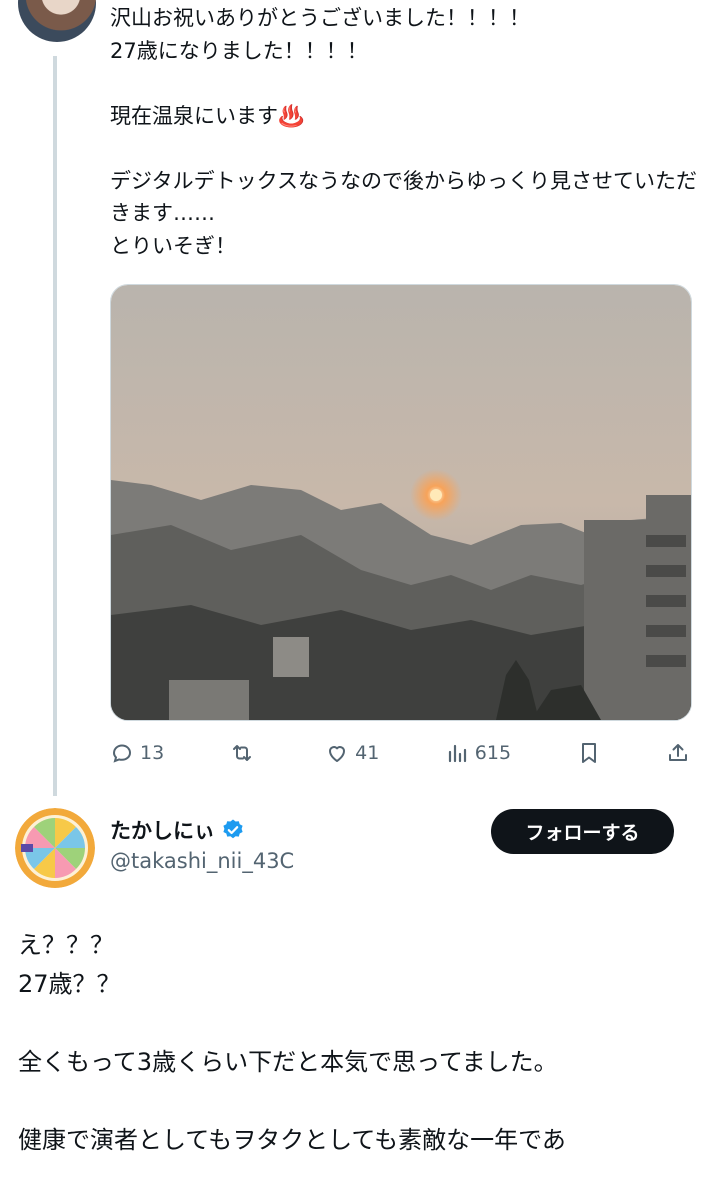  What do you see at coordinates (367, 753) in the screenshot?
I see `like-count: 41` at bounding box center [367, 753].